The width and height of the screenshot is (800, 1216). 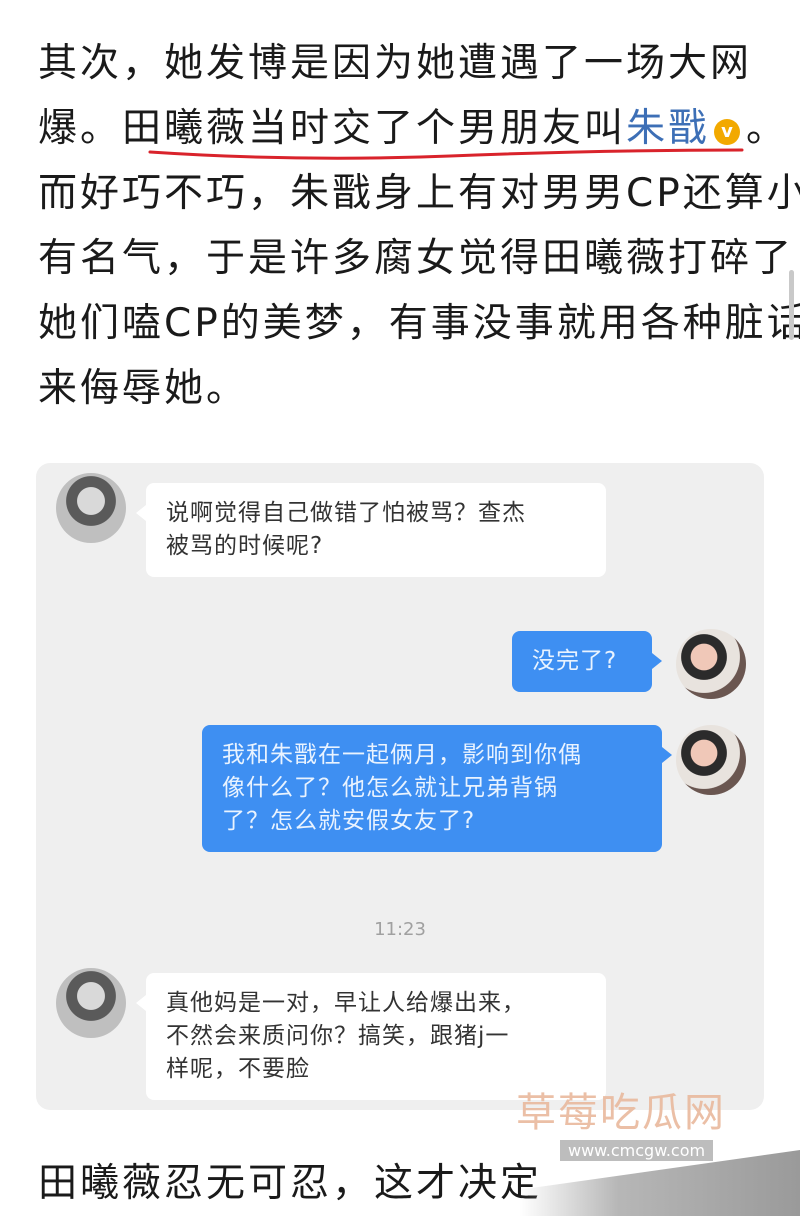 I want to click on message-line: 我和朱戬在一起俩月，影响到你偶, so click(x=402, y=755).